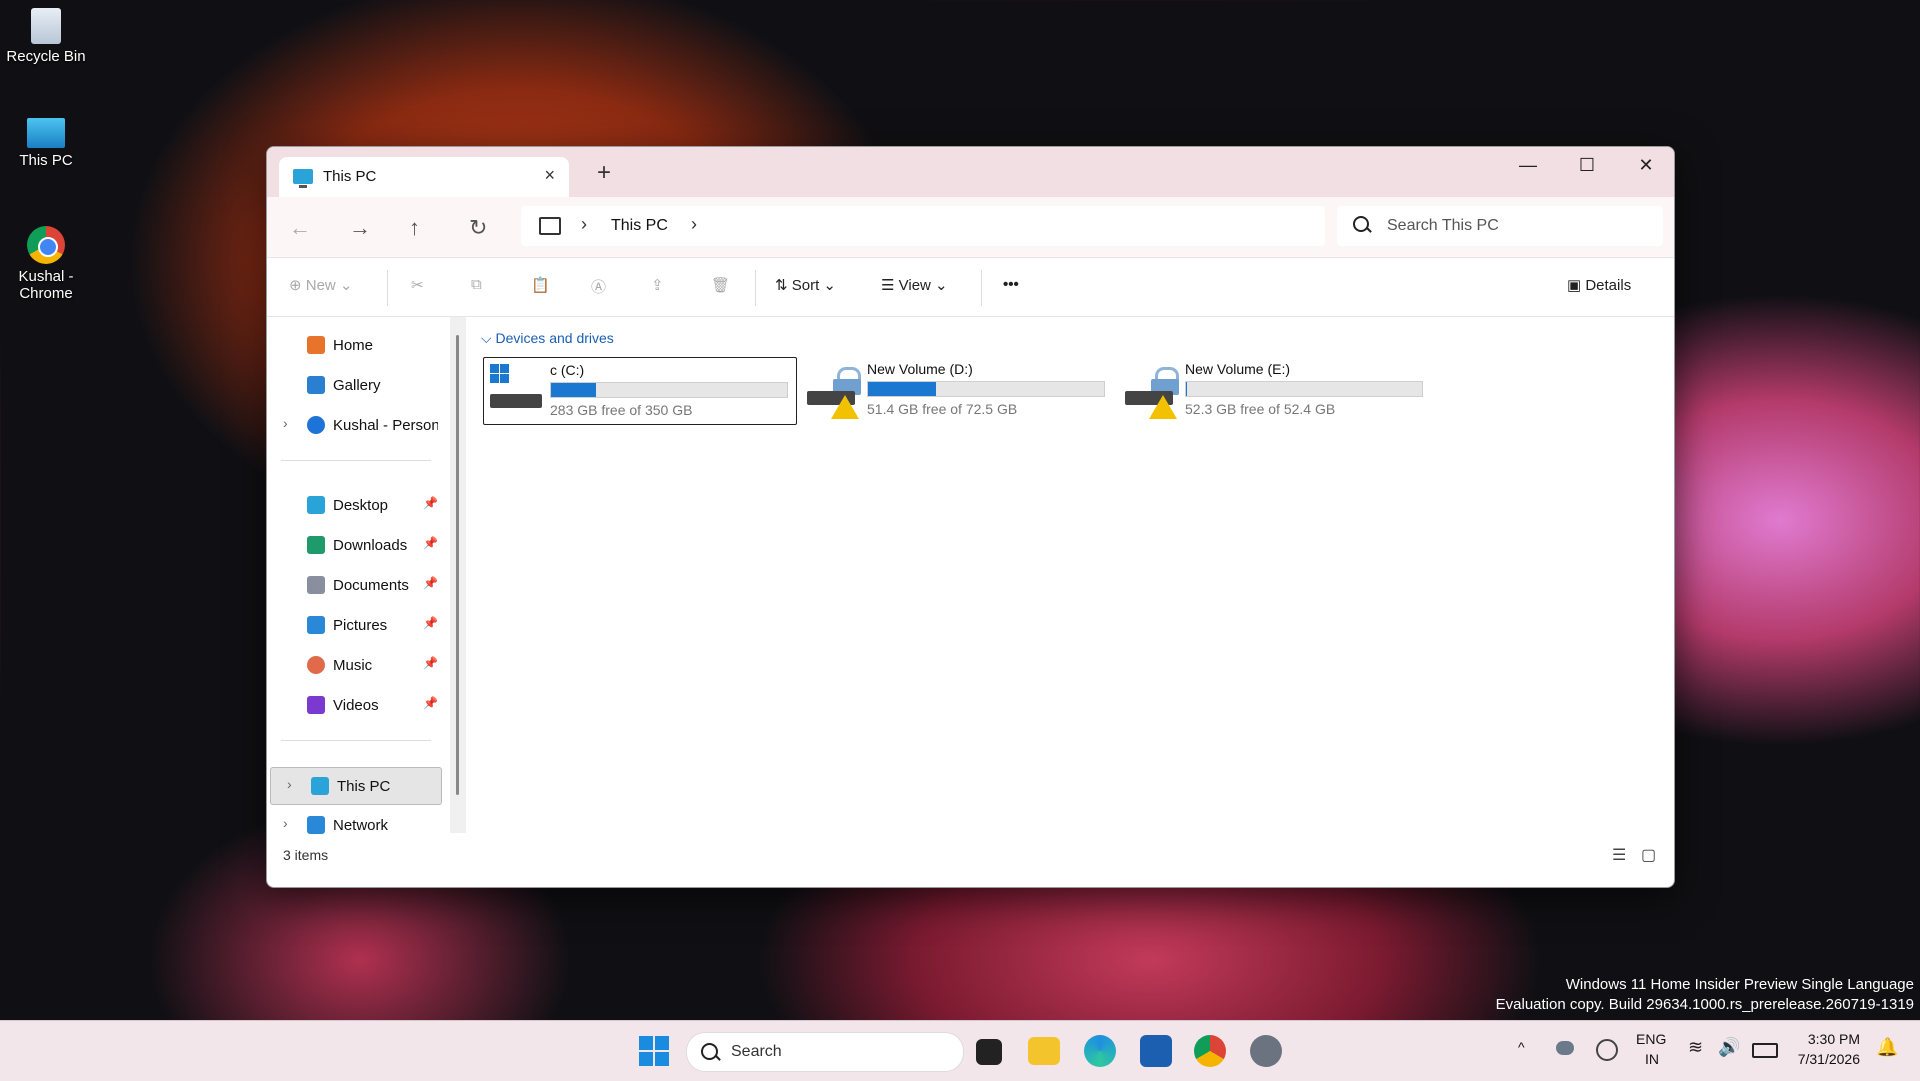 The height and width of the screenshot is (1081, 1920). What do you see at coordinates (354, 505) in the screenshot?
I see `sidebar-item-desktop: Desktop 📌` at bounding box center [354, 505].